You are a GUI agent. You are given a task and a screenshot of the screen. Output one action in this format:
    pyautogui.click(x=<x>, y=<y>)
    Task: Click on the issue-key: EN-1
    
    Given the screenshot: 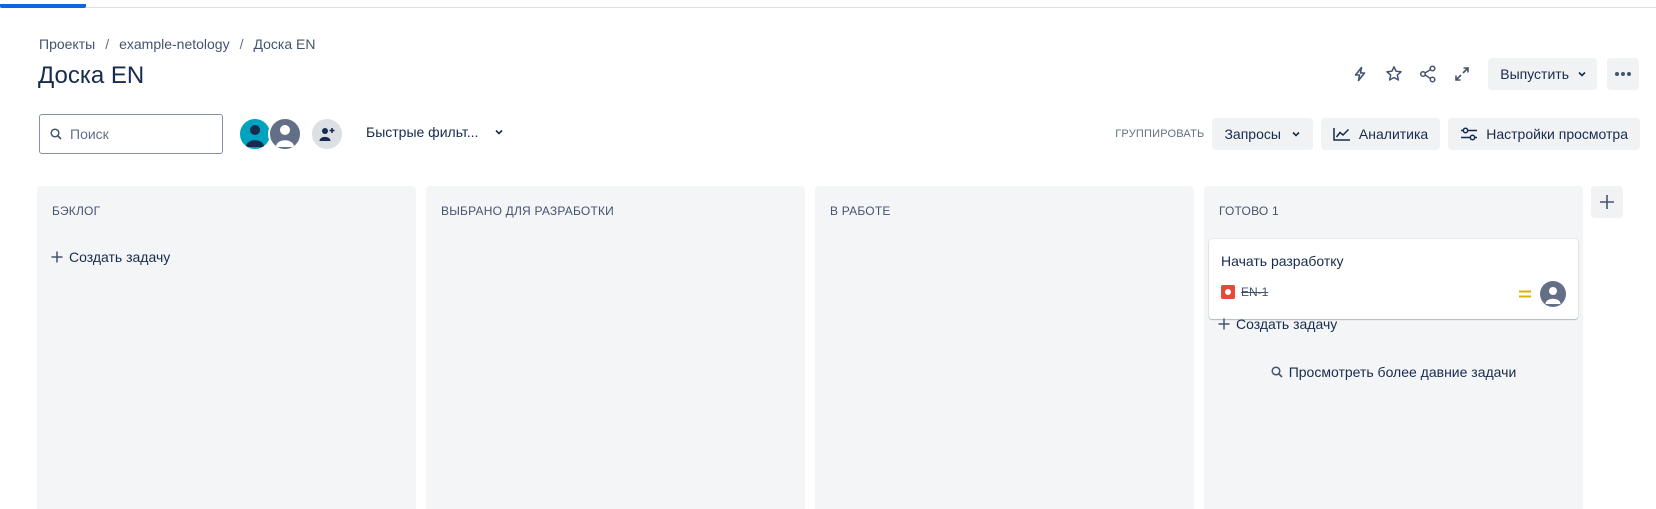 What is the action you would take?
    pyautogui.click(x=1254, y=292)
    